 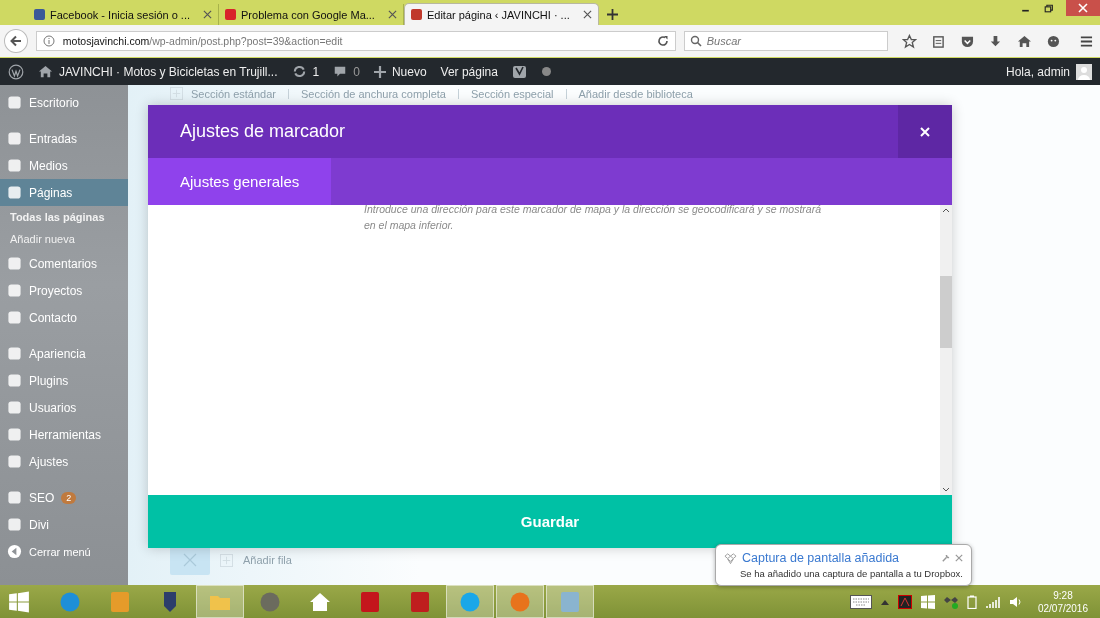 What do you see at coordinates (57, 217) in the screenshot?
I see `menu-label: Todas las páginas` at bounding box center [57, 217].